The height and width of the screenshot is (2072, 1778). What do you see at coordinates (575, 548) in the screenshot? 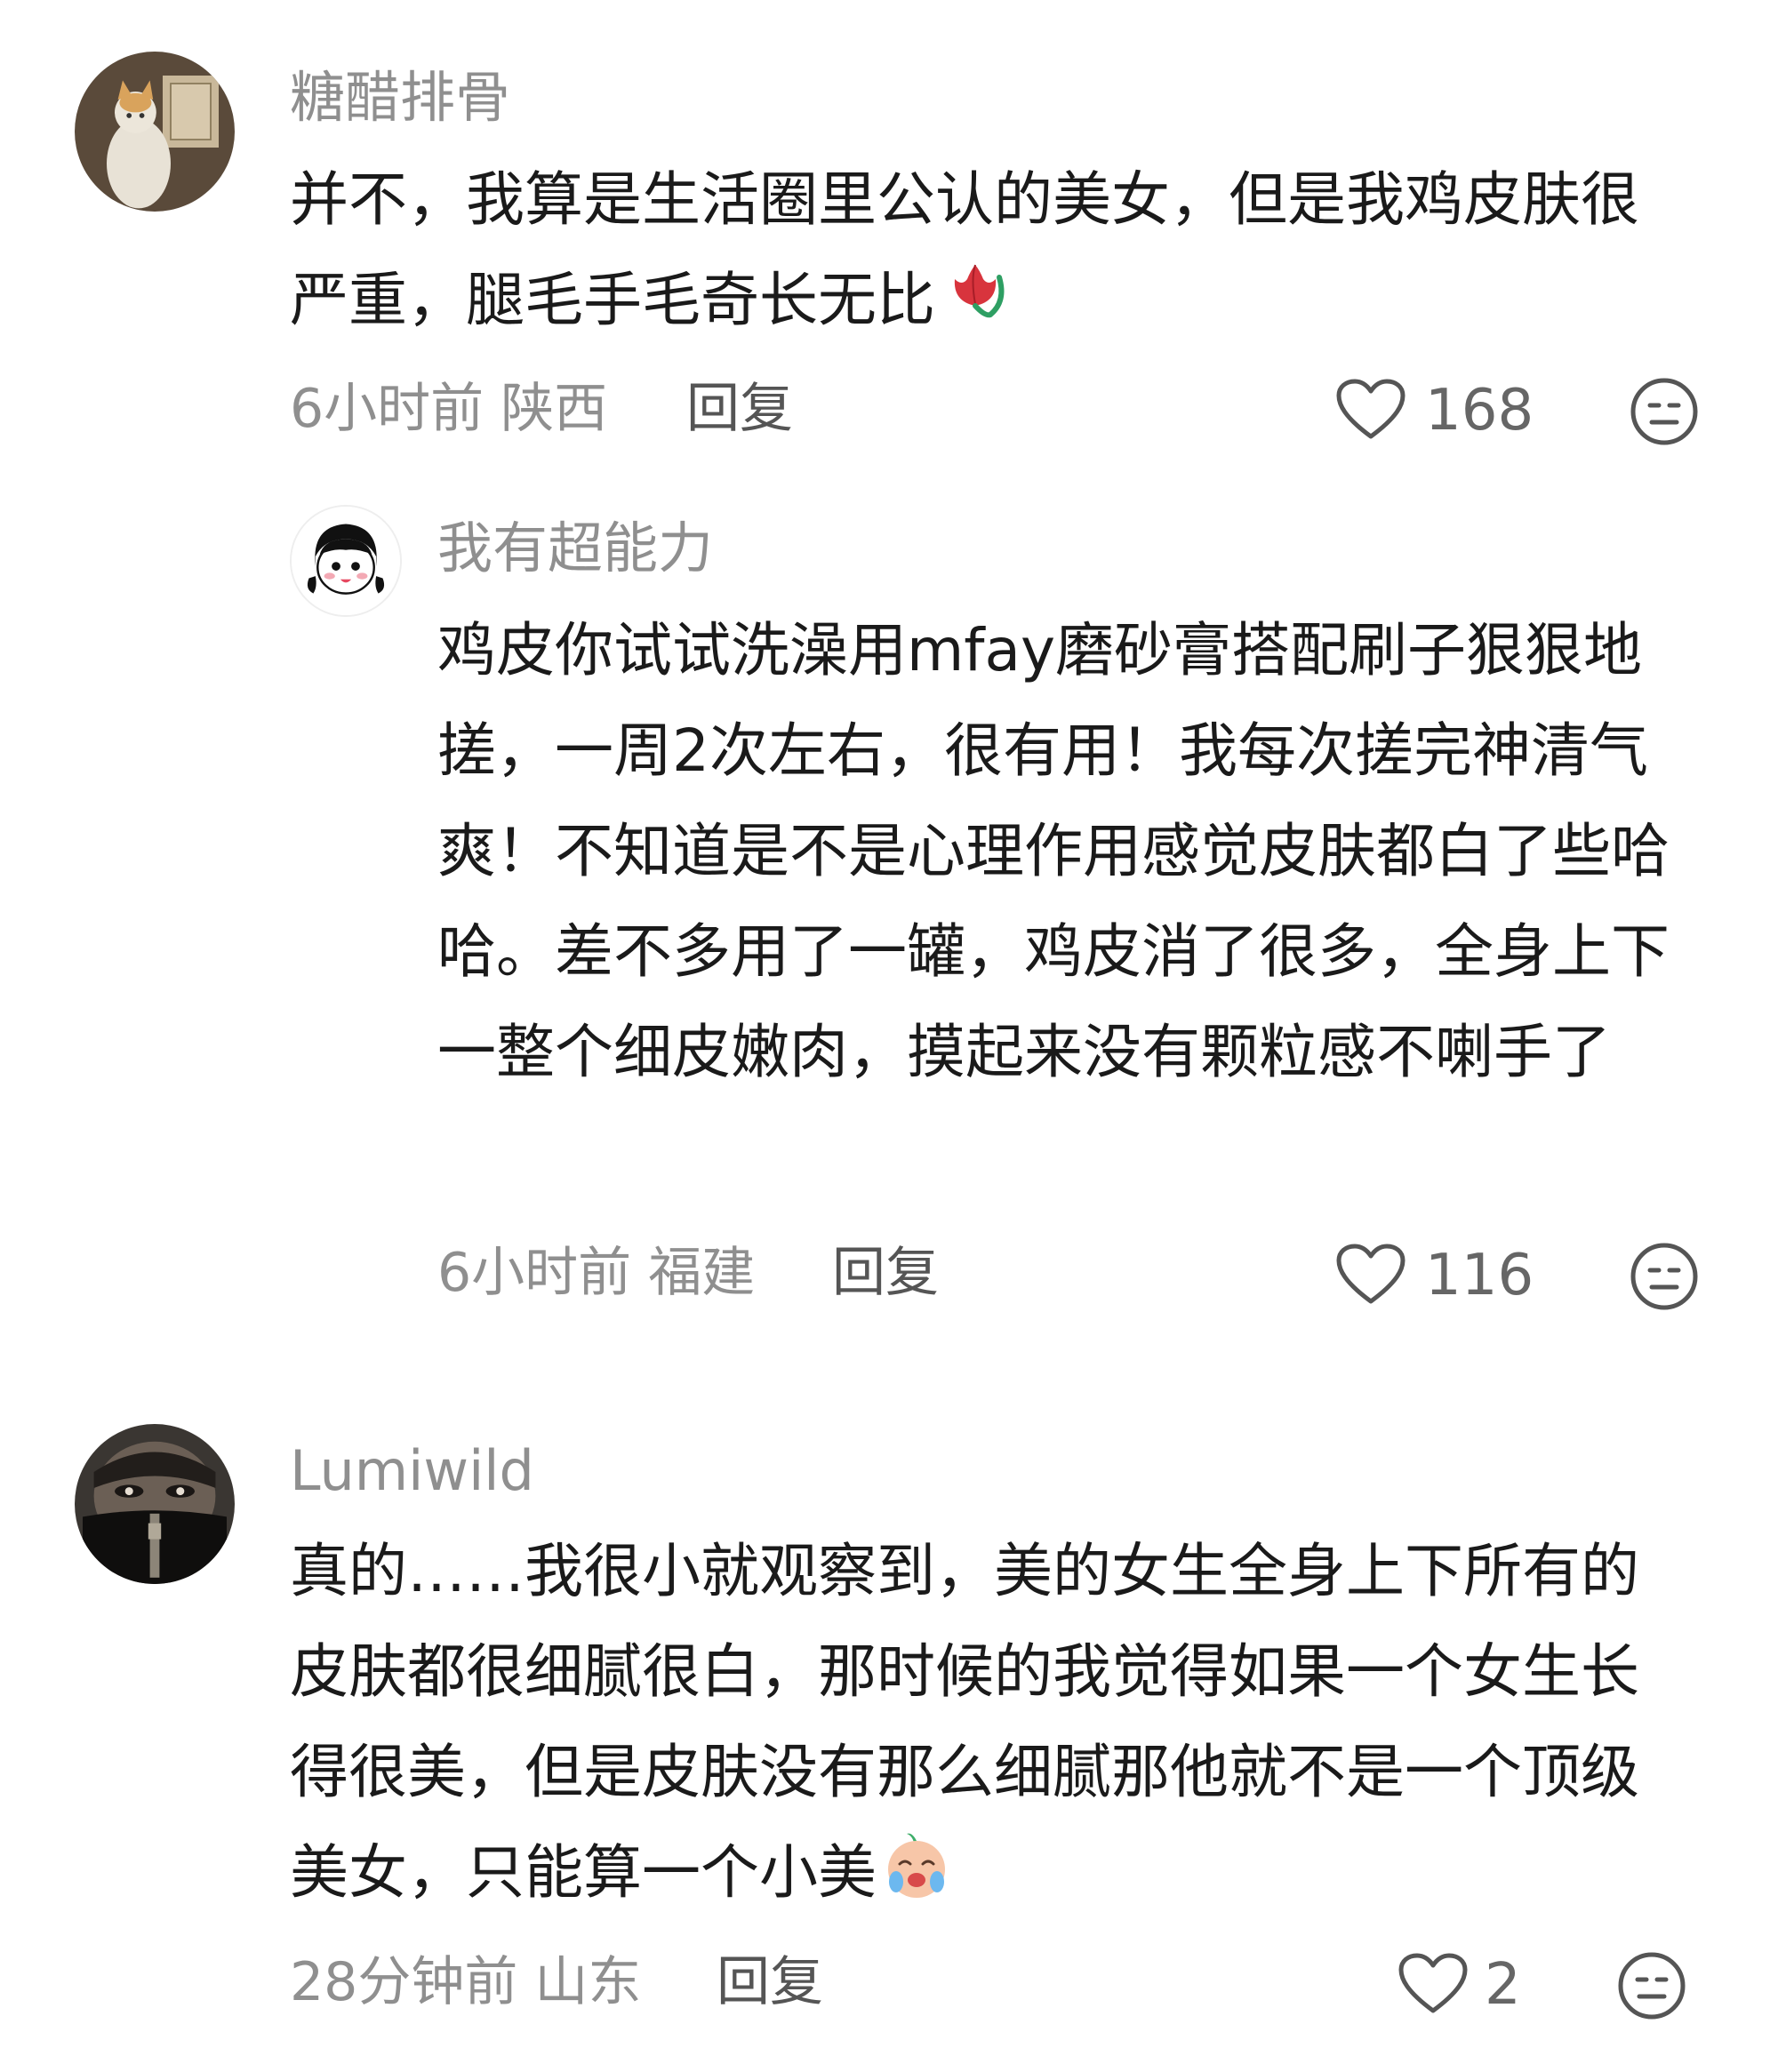
I see `username: 我有超能力` at bounding box center [575, 548].